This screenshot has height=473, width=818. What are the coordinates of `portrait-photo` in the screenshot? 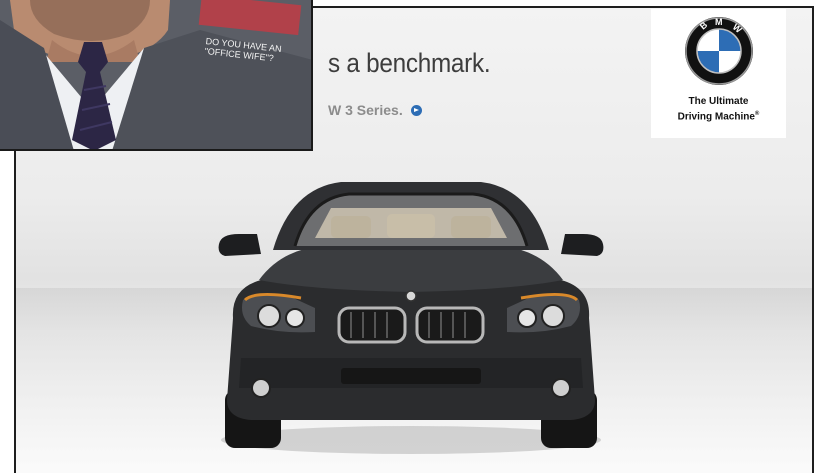 It's located at (155, 74).